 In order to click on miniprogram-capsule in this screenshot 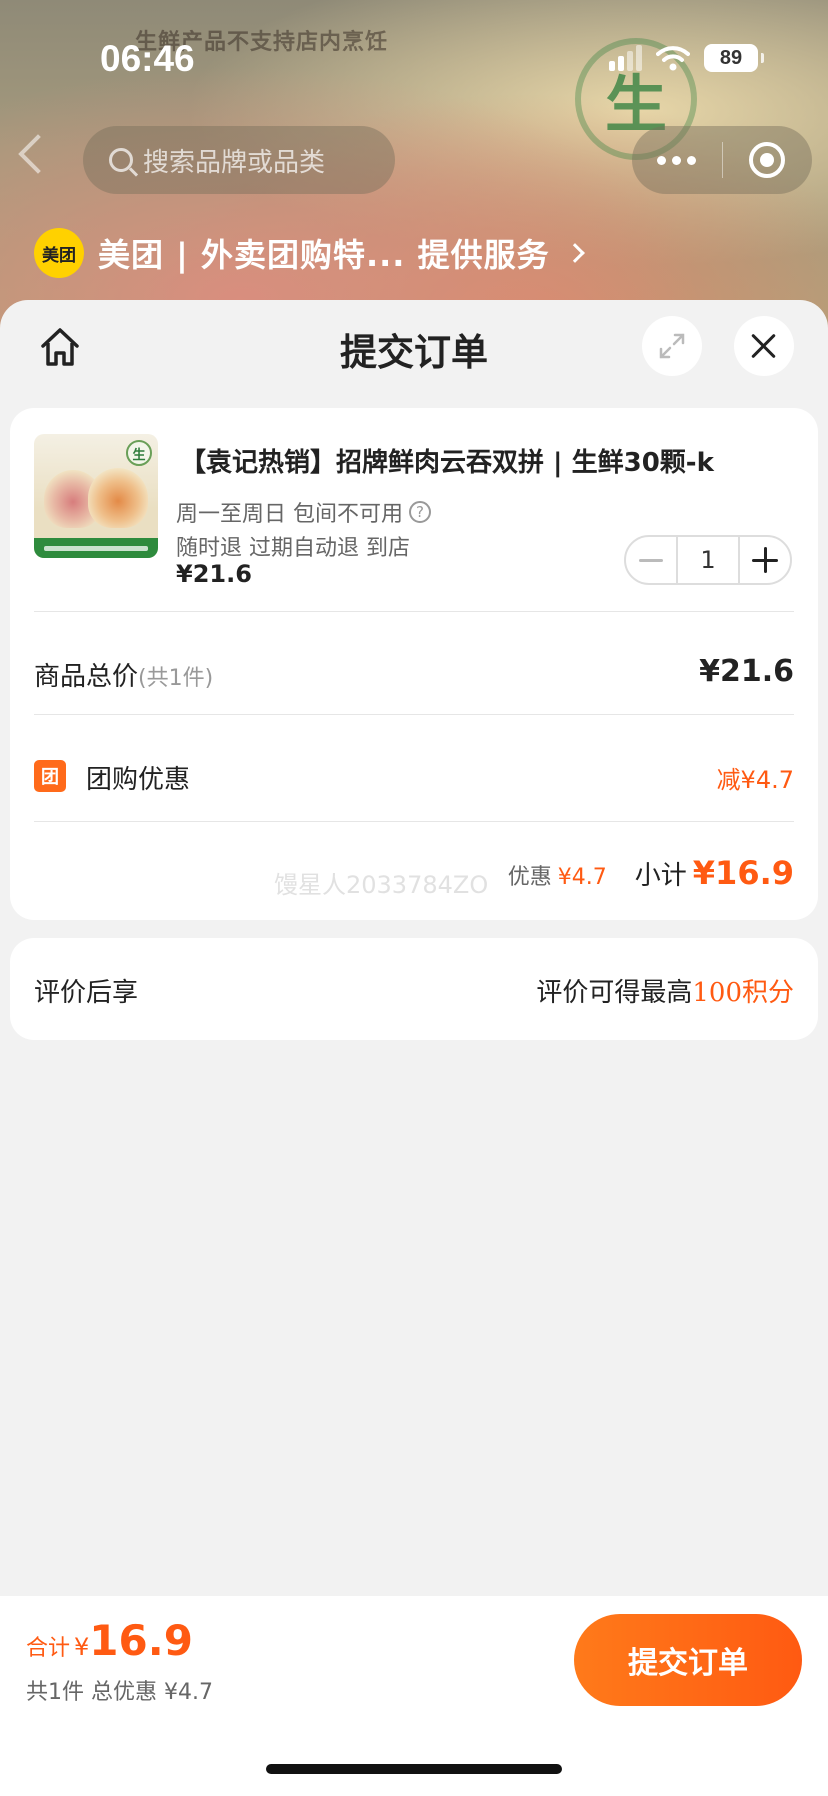, I will do `click(722, 160)`.